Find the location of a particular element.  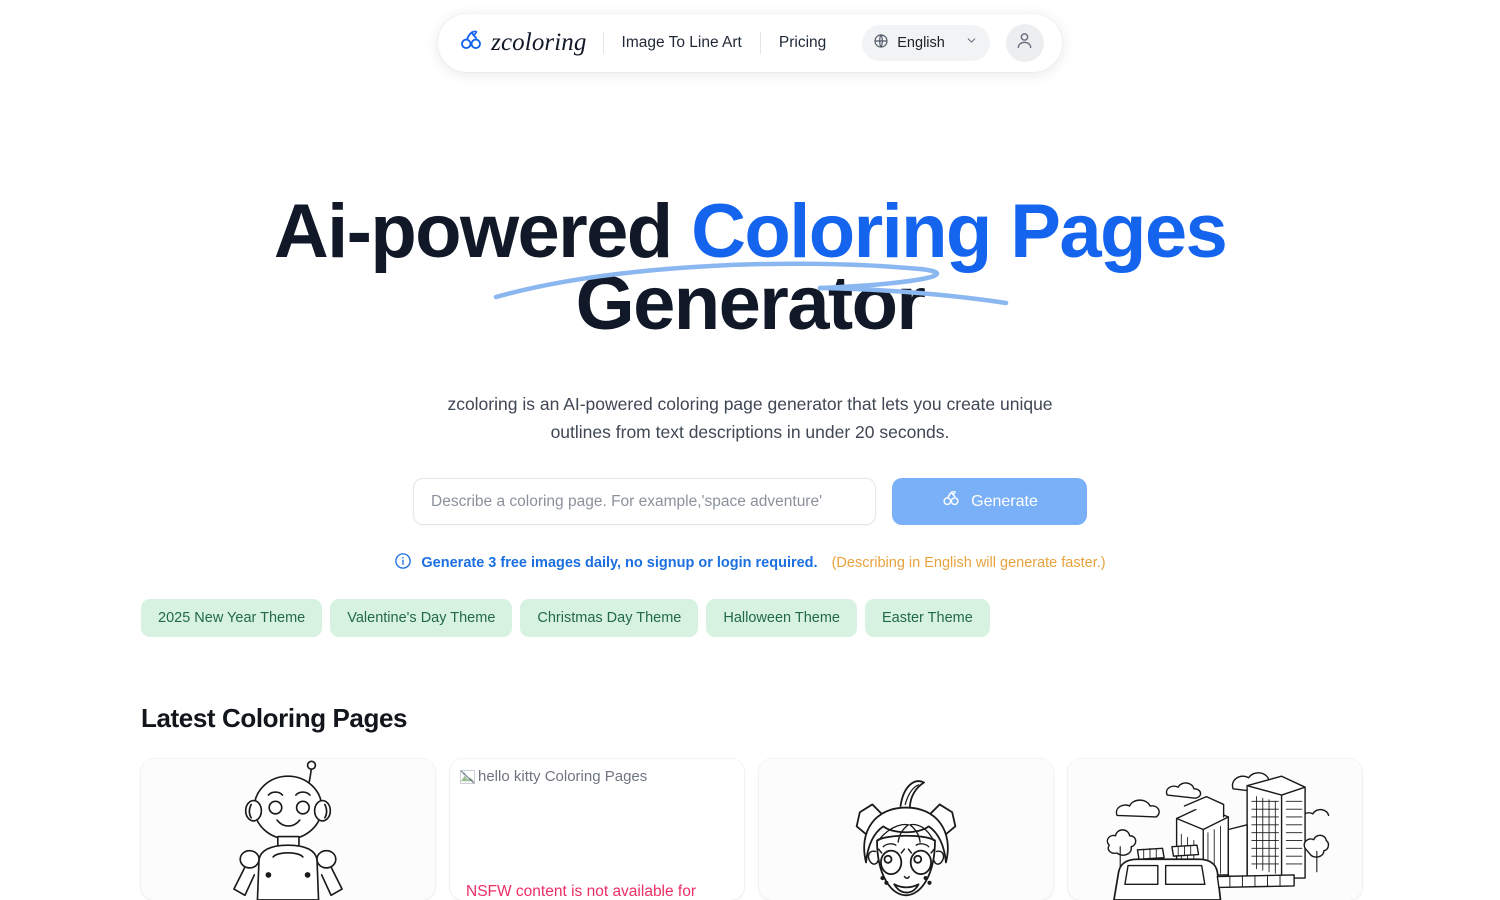

account-avatar-button is located at coordinates (1024, 43).